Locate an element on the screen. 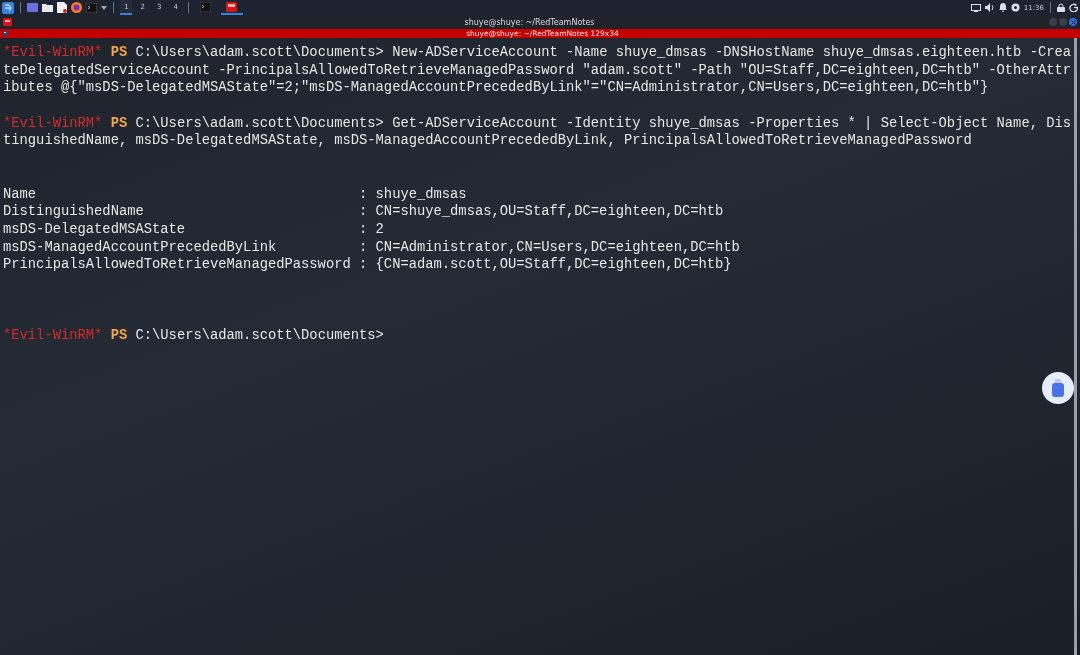  bell-icon is located at coordinates (1002, 7).